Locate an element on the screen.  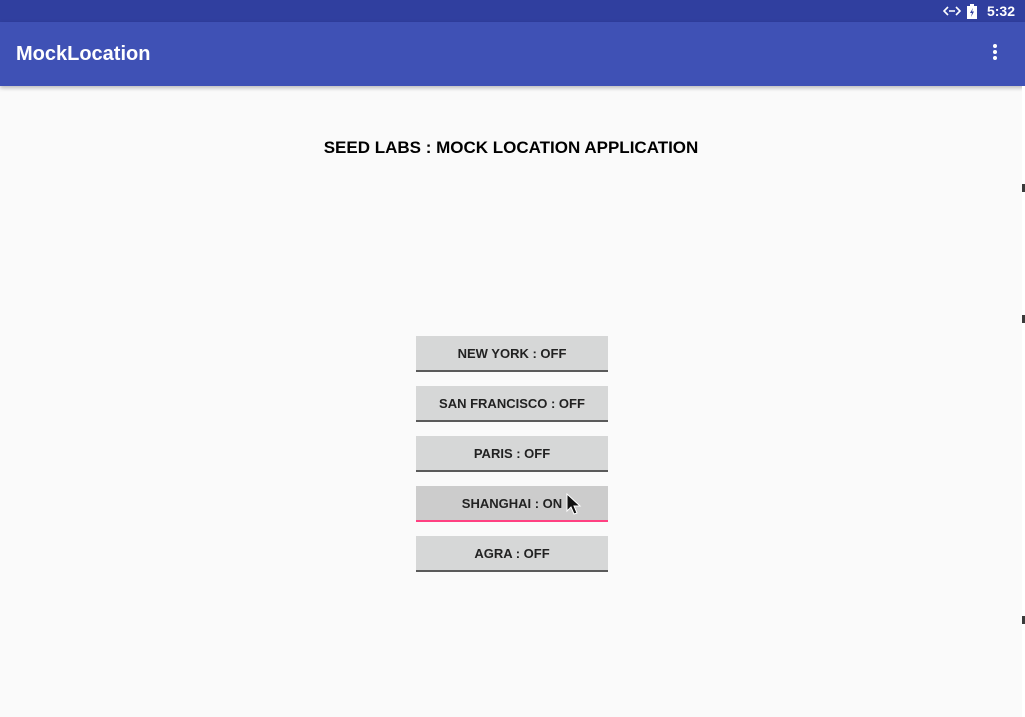
shanghai-button: SHANGHAI : ON is located at coordinates (512, 504).